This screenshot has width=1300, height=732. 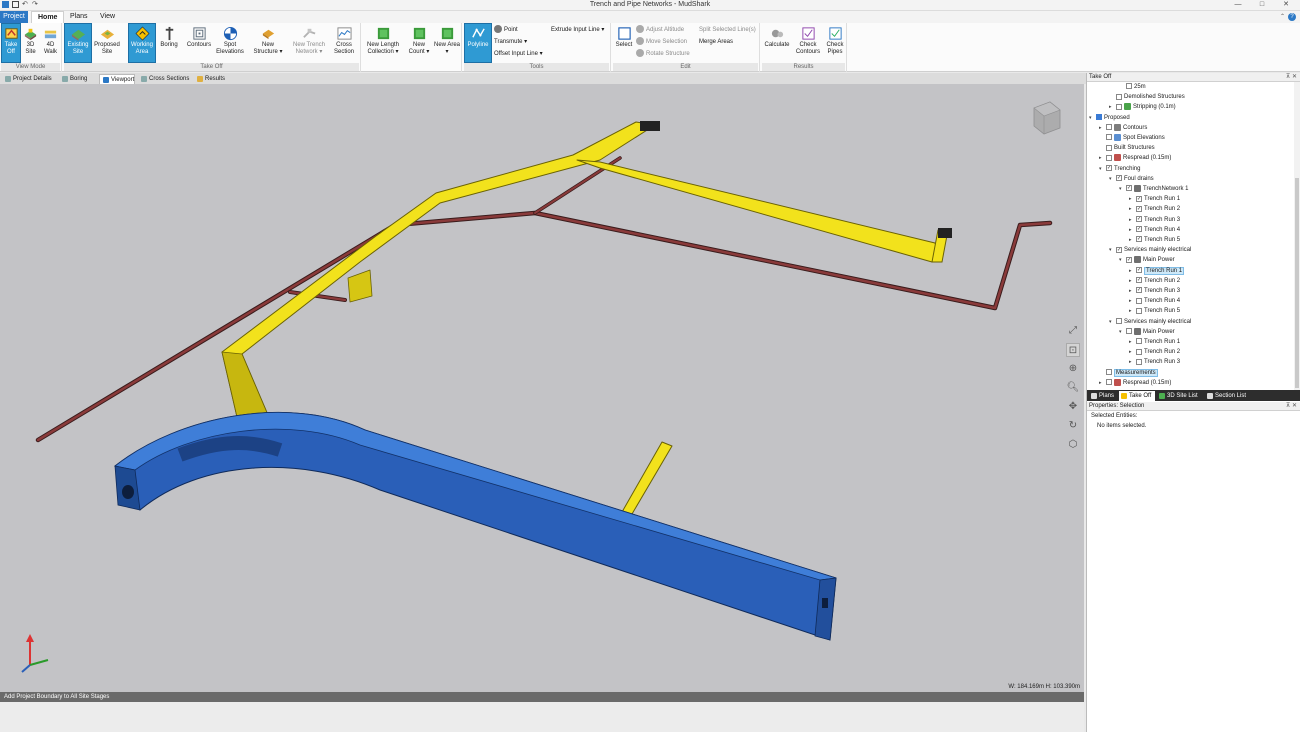 I want to click on tree-item: ▸ Trench Run 1, so click(x=1154, y=342).